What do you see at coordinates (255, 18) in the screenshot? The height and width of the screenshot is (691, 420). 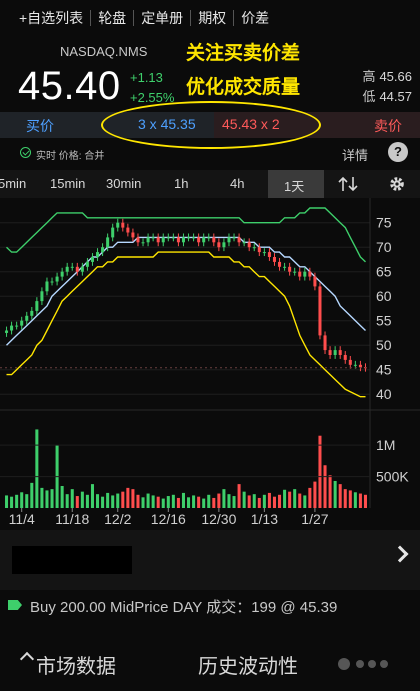 I see `nav-spread: 价差` at bounding box center [255, 18].